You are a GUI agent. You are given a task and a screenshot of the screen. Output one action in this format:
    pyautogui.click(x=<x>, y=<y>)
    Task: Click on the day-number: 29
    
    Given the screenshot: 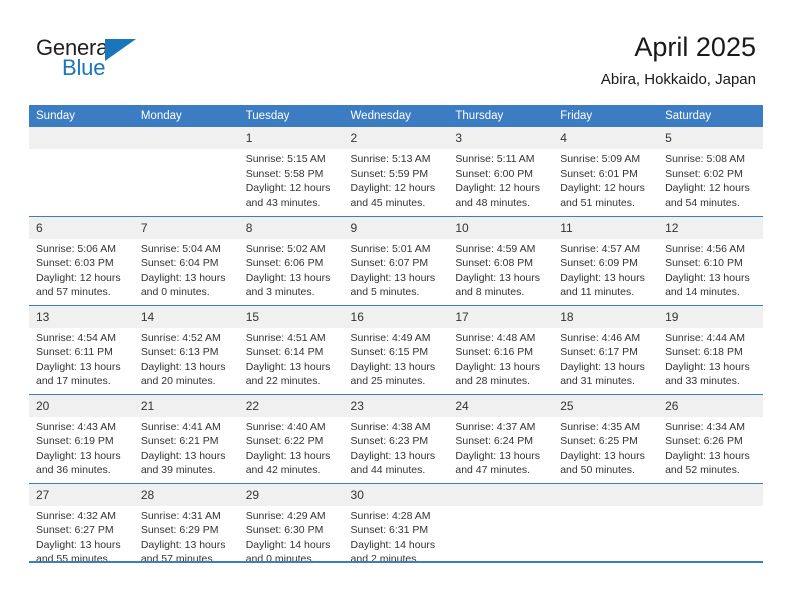 What is the action you would take?
    pyautogui.click(x=291, y=494)
    